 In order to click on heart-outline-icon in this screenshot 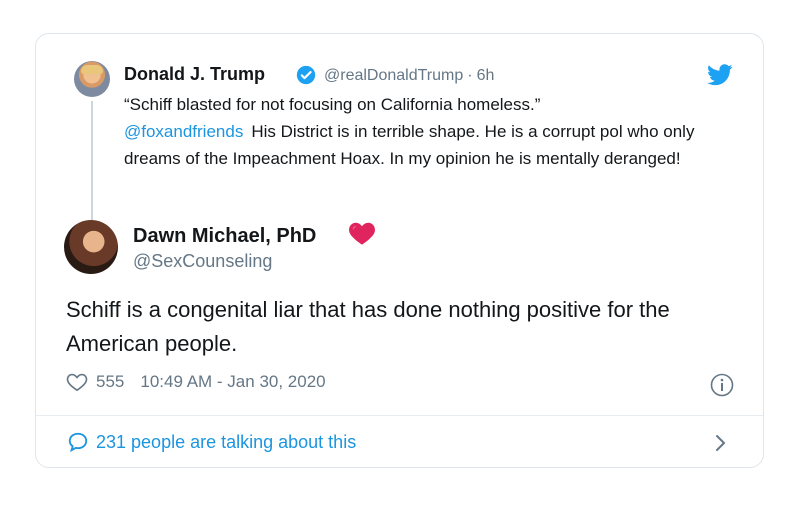, I will do `click(77, 382)`.